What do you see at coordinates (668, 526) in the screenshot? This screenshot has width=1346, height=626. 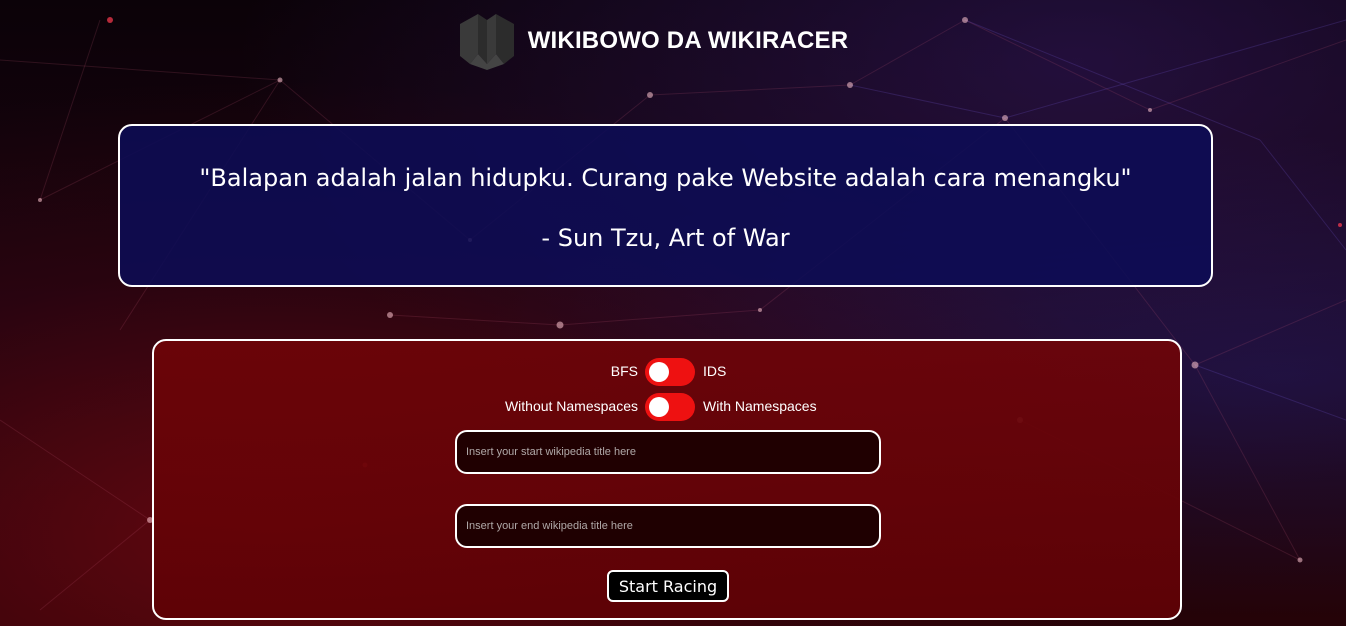 I see `end-title-input` at bounding box center [668, 526].